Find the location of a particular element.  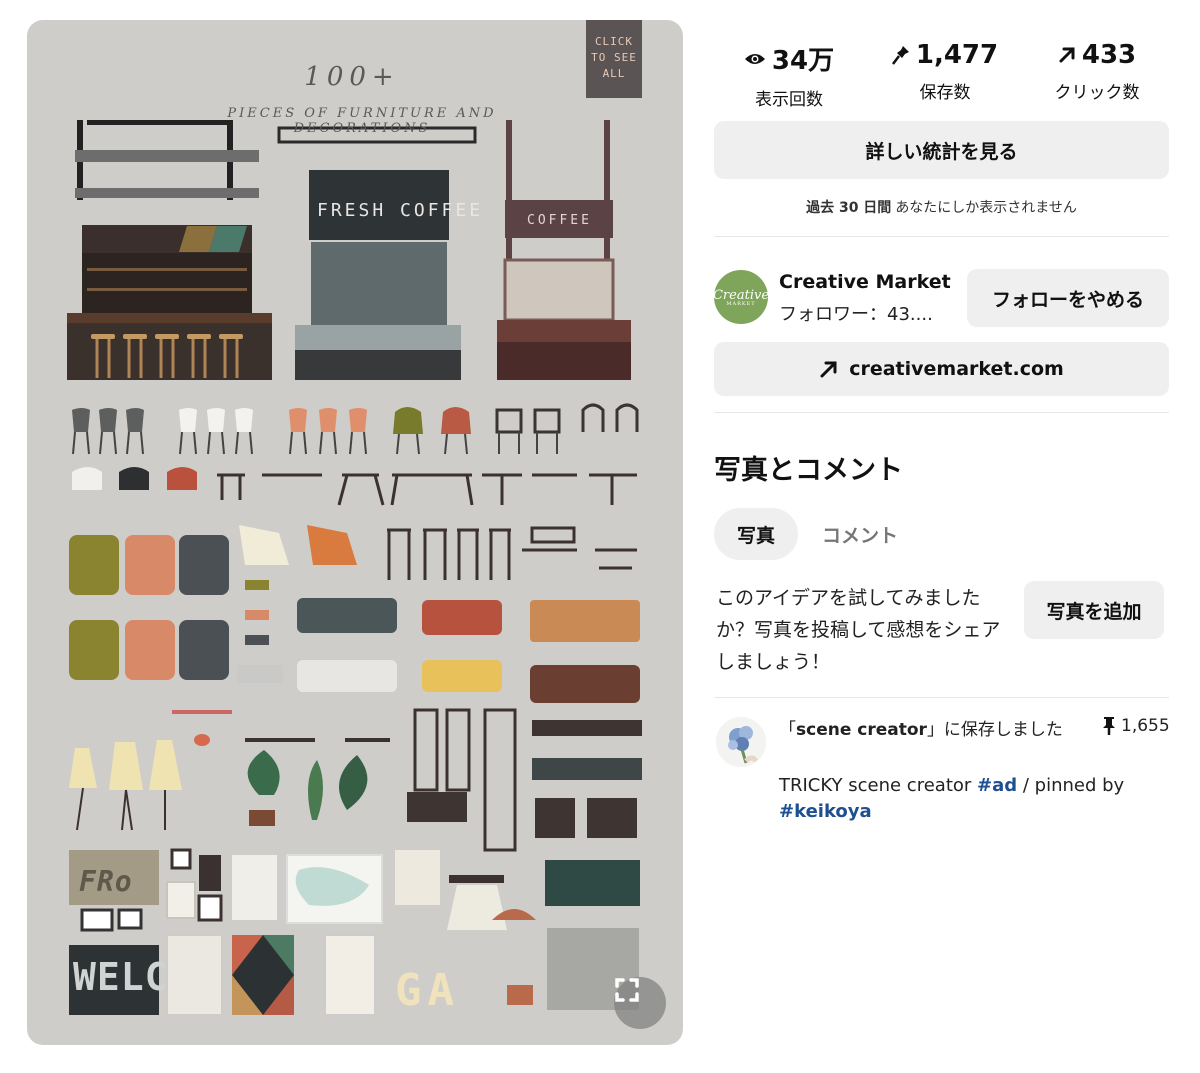

badge-line: TO SEE is located at coordinates (614, 57).